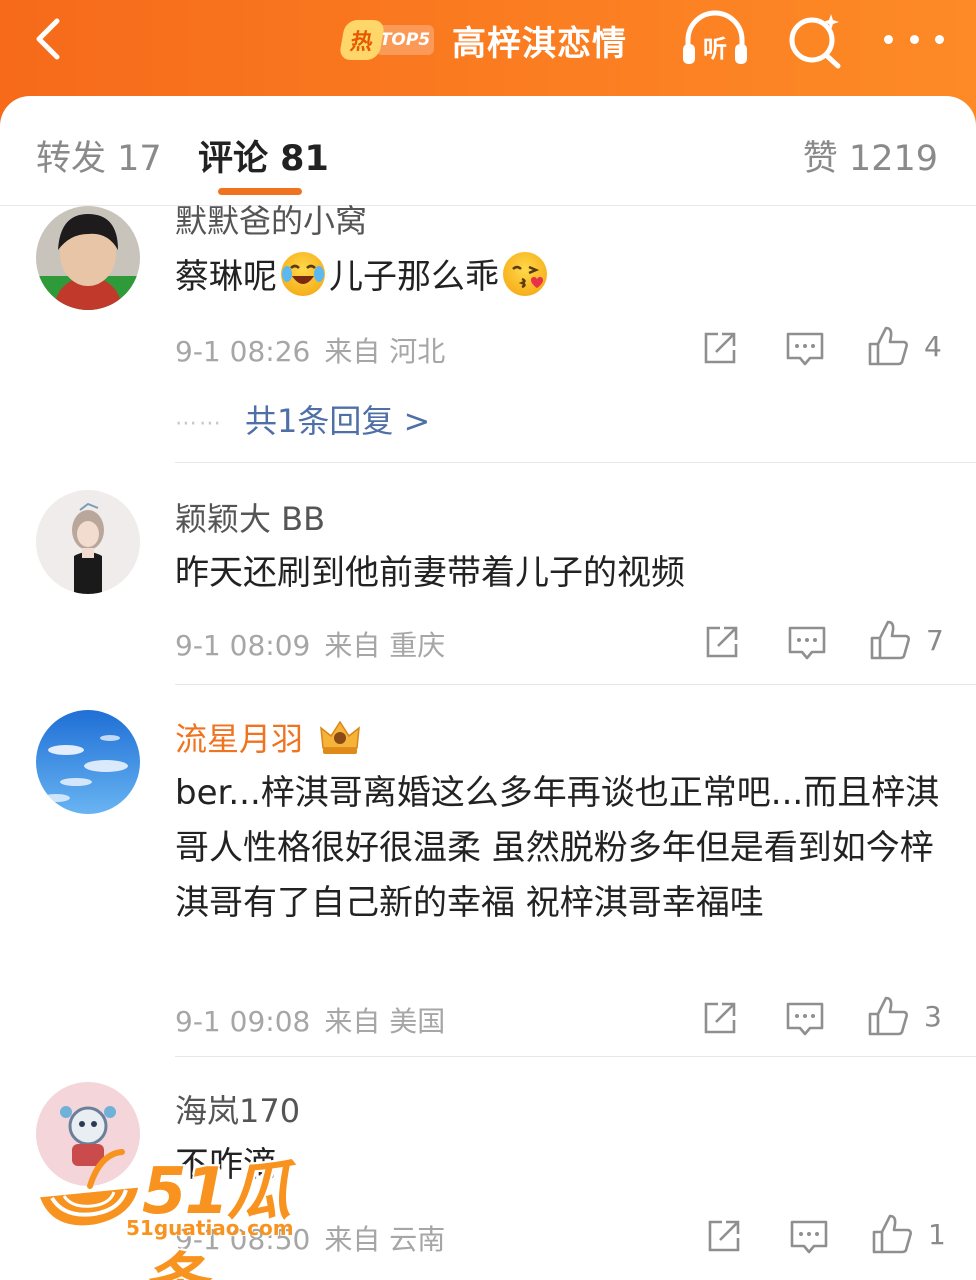 The width and height of the screenshot is (976, 1280). Describe the element at coordinates (250, 517) in the screenshot. I see `username: 颖颖大 BB` at that location.